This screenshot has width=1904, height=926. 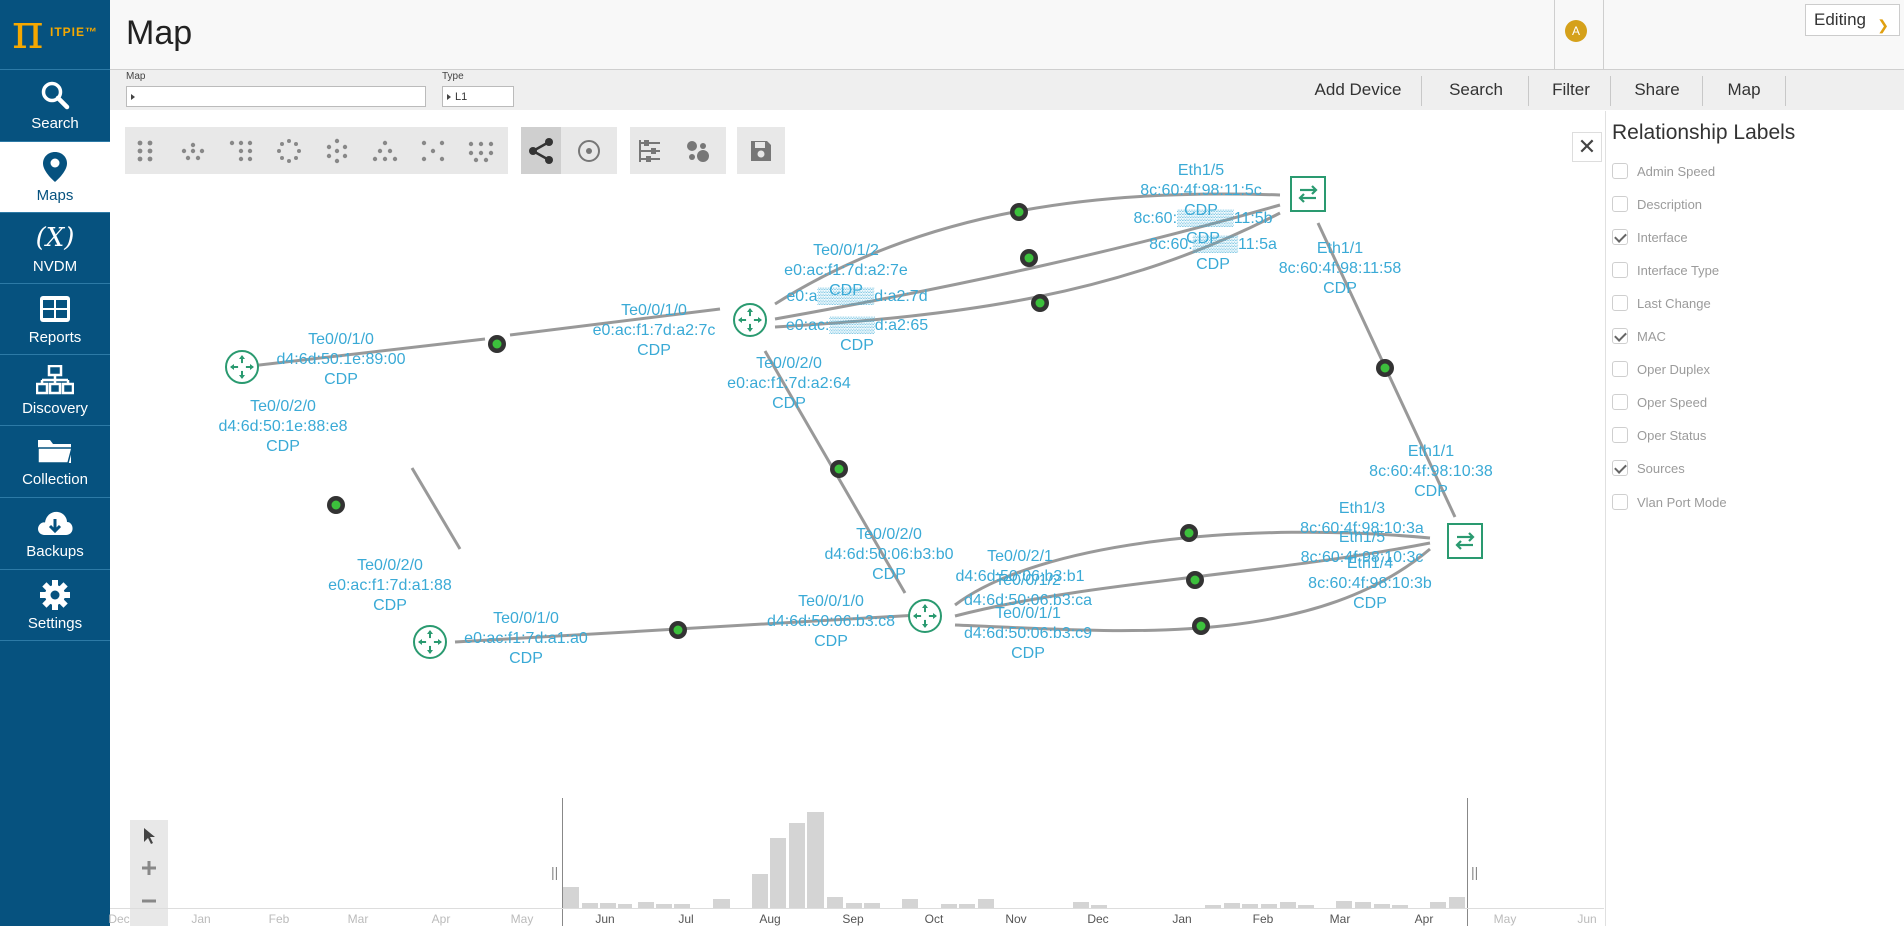 I want to click on link-label: Te0/0/1/1 d4:6d:50:06:b3:c9 CDP, so click(x=1028, y=633).